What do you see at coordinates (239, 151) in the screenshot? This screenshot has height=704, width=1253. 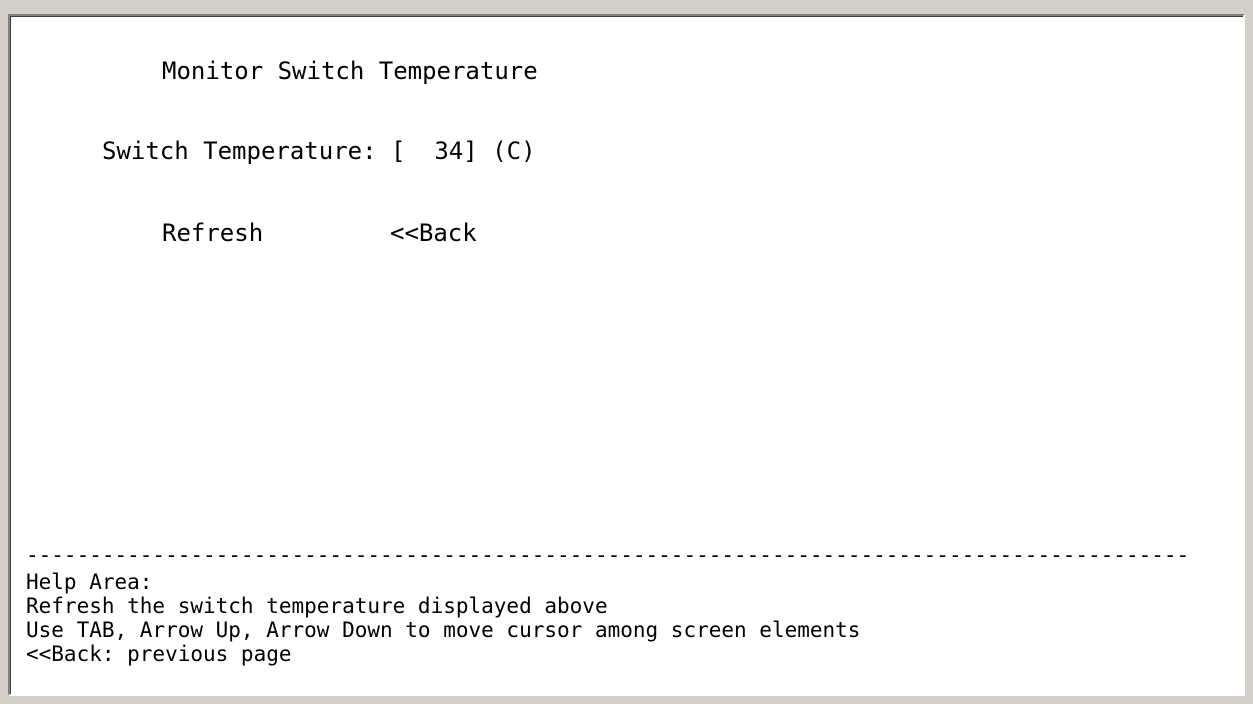 I see `temperature-label: Switch Temperature:` at bounding box center [239, 151].